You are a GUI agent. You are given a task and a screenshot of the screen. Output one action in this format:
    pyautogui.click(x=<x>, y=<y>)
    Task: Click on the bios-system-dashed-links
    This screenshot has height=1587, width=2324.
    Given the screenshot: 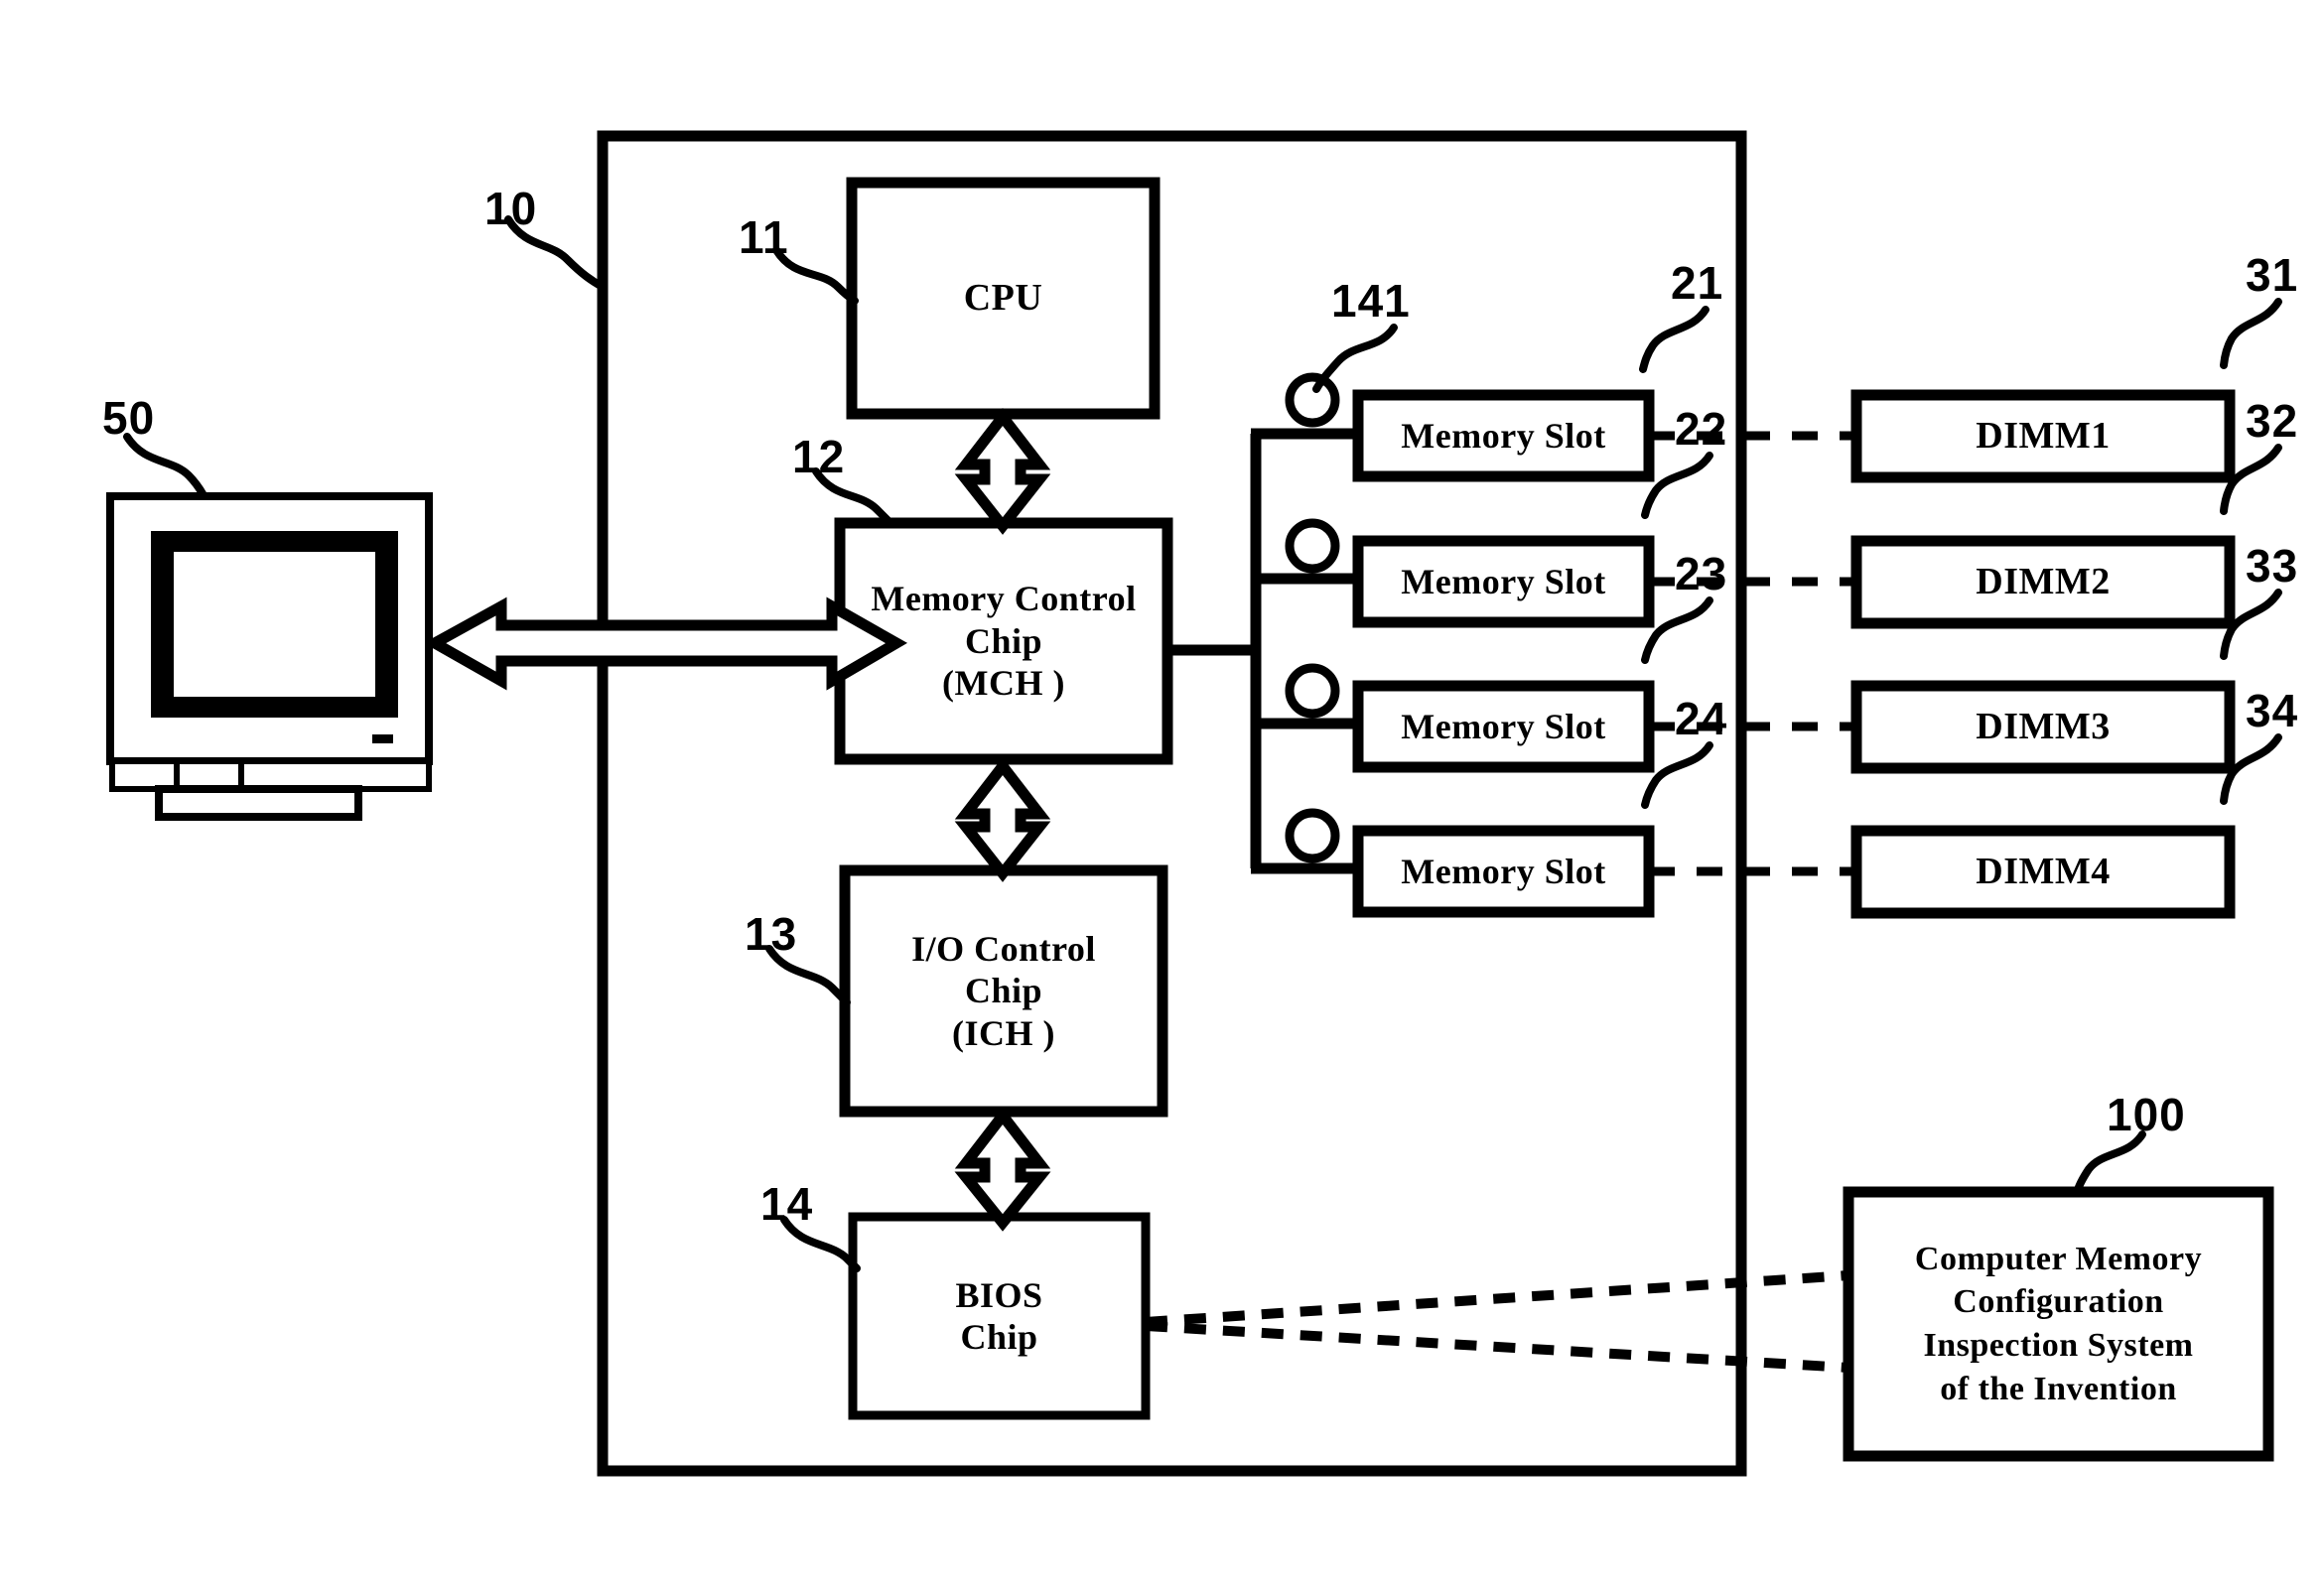 What is the action you would take?
    pyautogui.click(x=1497, y=1322)
    